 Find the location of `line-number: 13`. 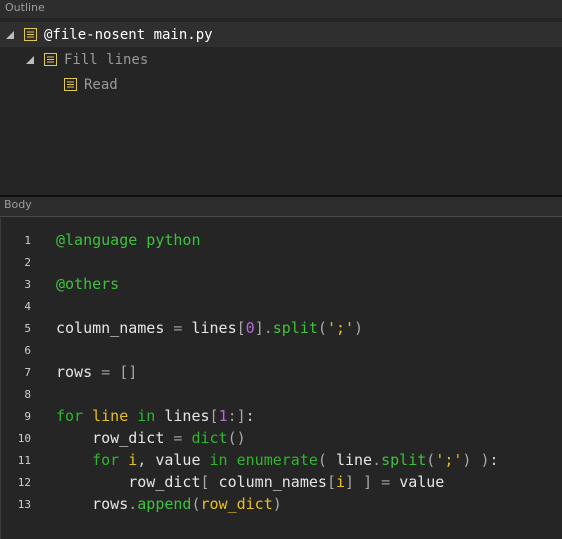

line-number: 13 is located at coordinates (24, 504).